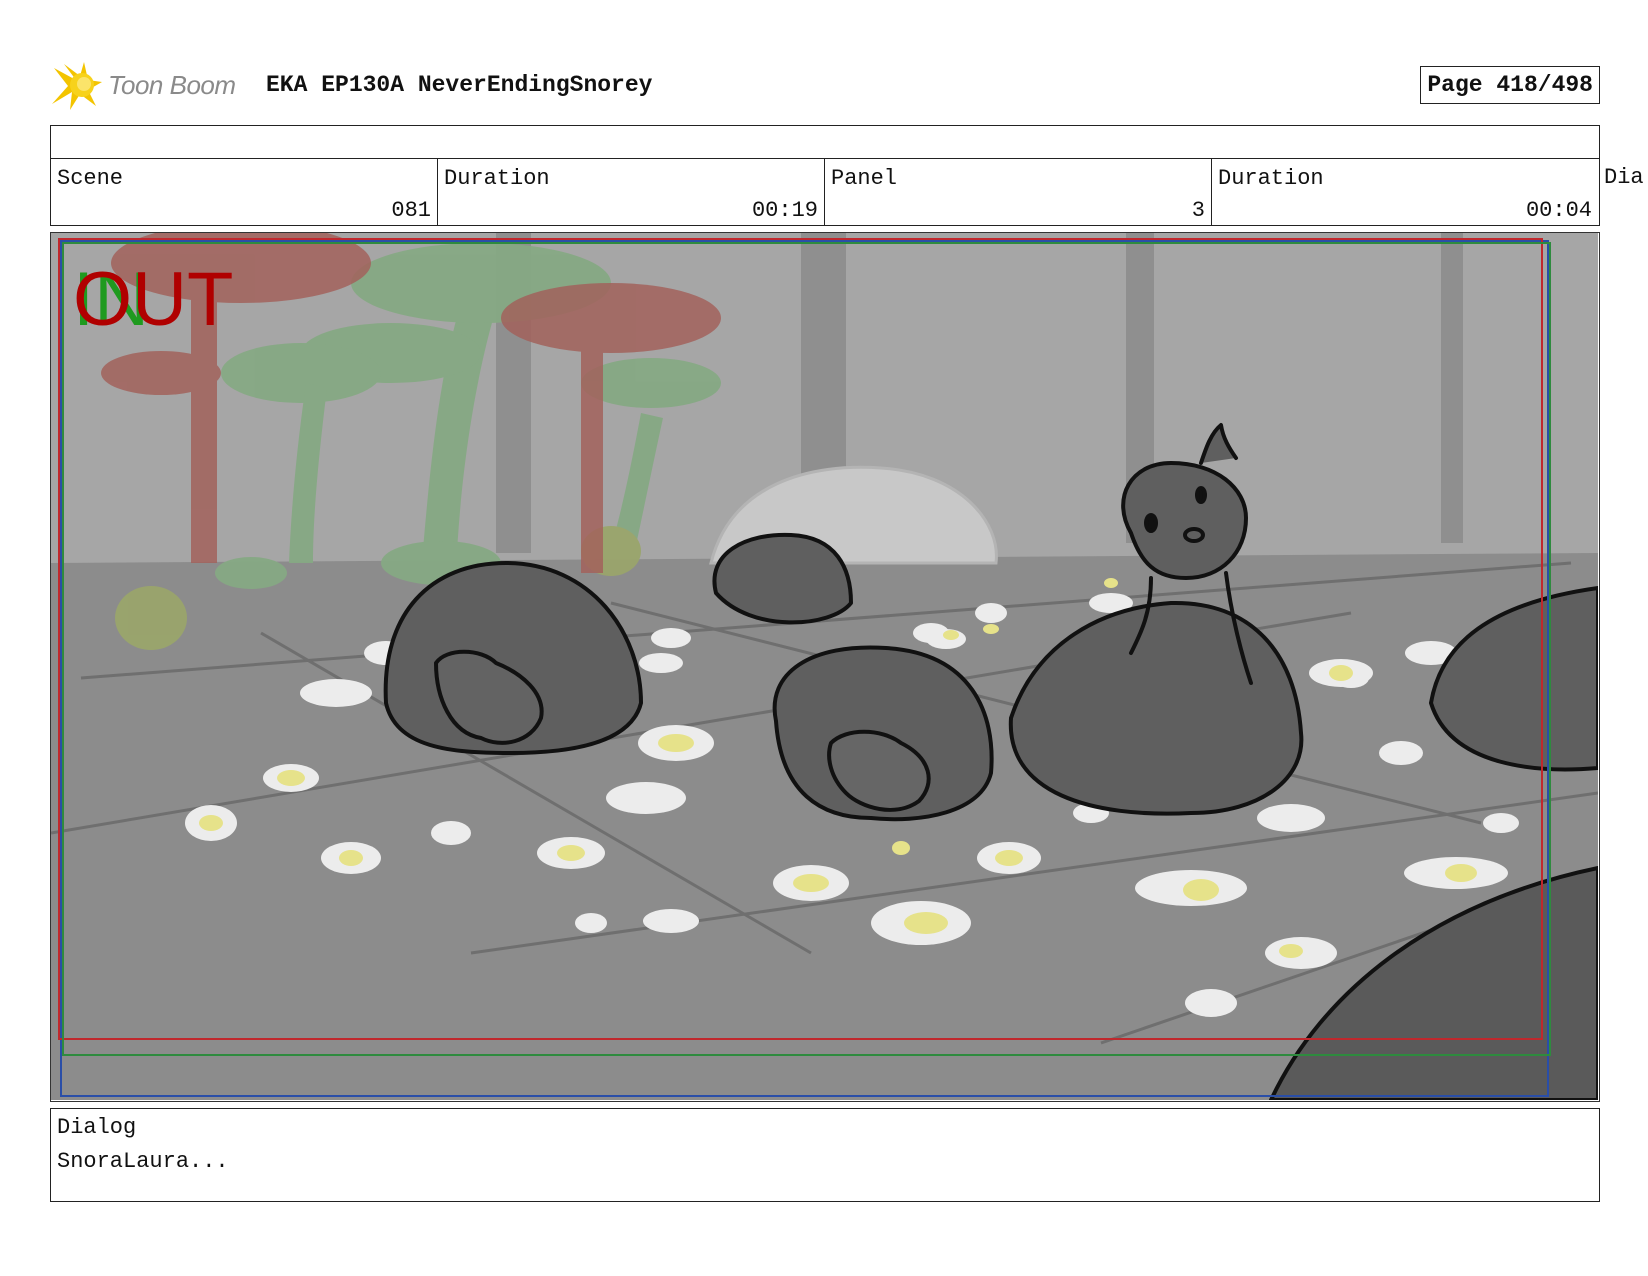 The image size is (1648, 1276). I want to click on dialog-column-label-truncated: Dia, so click(1624, 177).